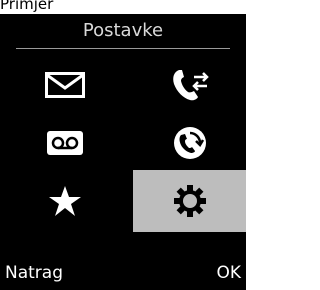 Image resolution: width=320 pixels, height=290 pixels. I want to click on menu-item-call-transfer, so click(189, 85).